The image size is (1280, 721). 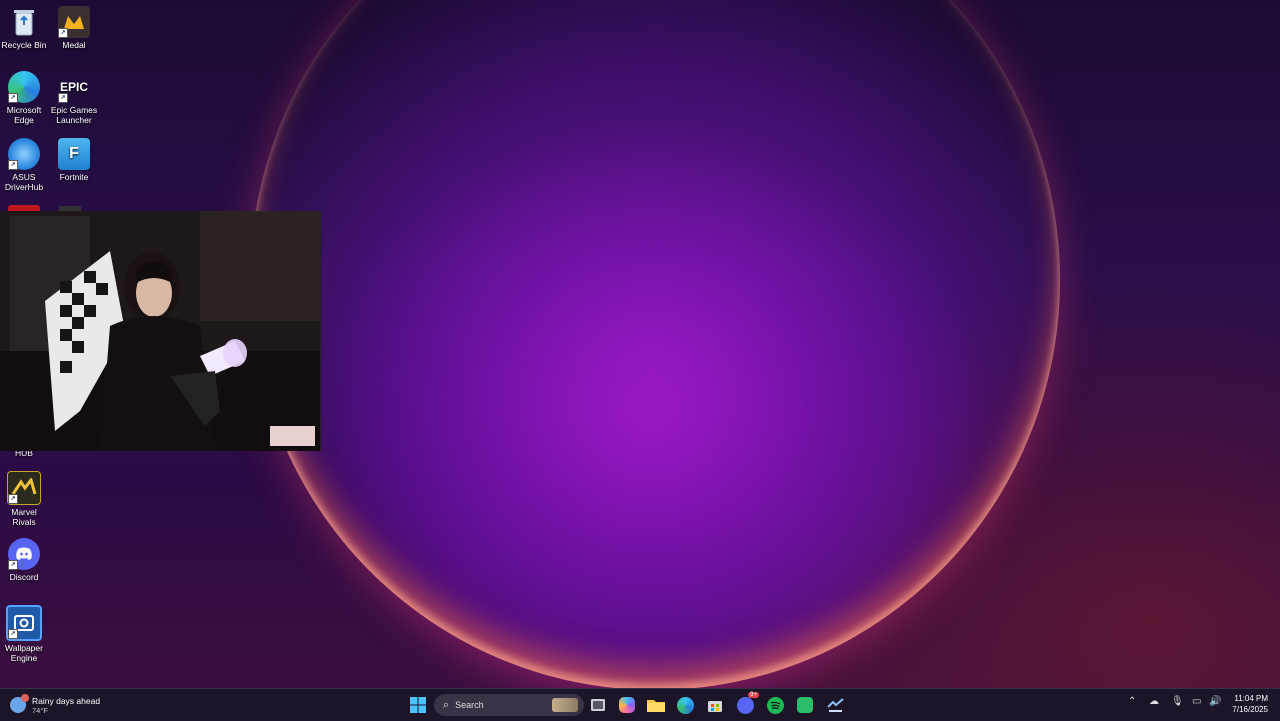 I want to click on show-hidden-icons-button: ⌃, so click(x=1132, y=701).